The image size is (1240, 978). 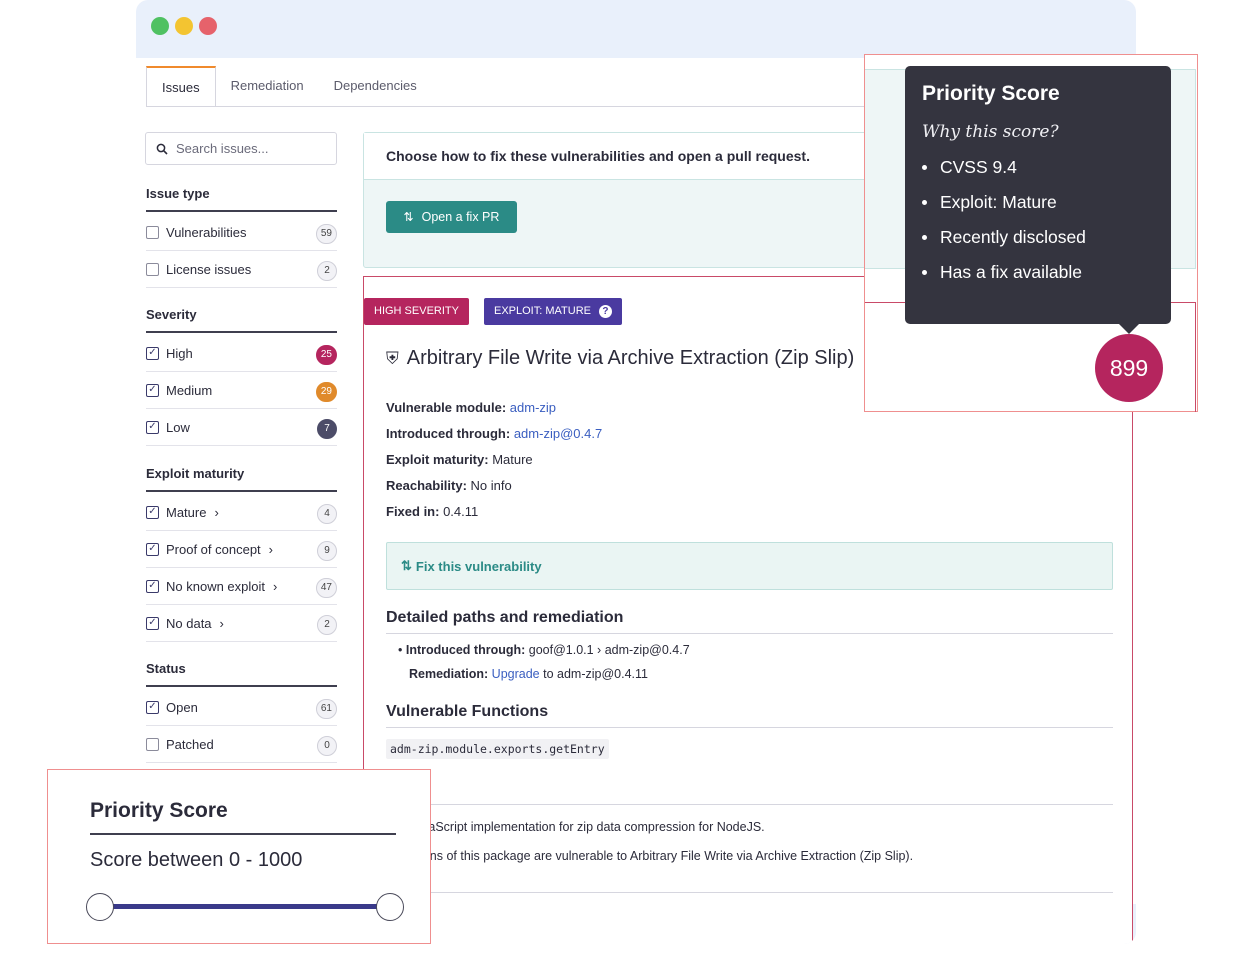 I want to click on window-zoom-button, so click(x=160, y=26).